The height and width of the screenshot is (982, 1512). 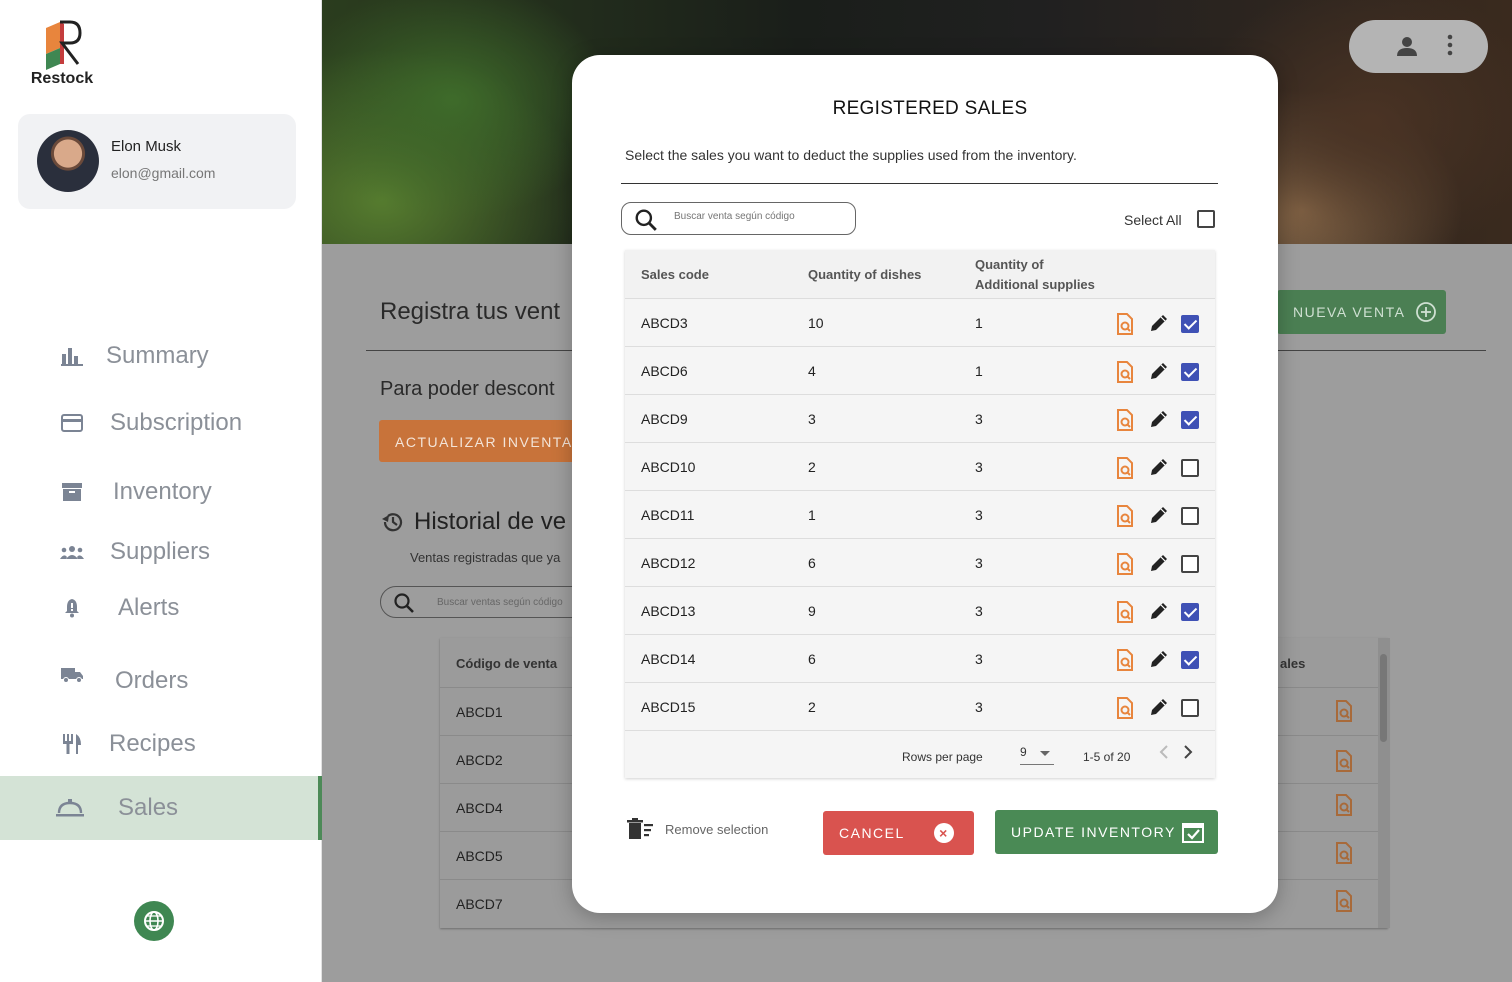 I want to click on add-circle-icon, so click(x=1426, y=312).